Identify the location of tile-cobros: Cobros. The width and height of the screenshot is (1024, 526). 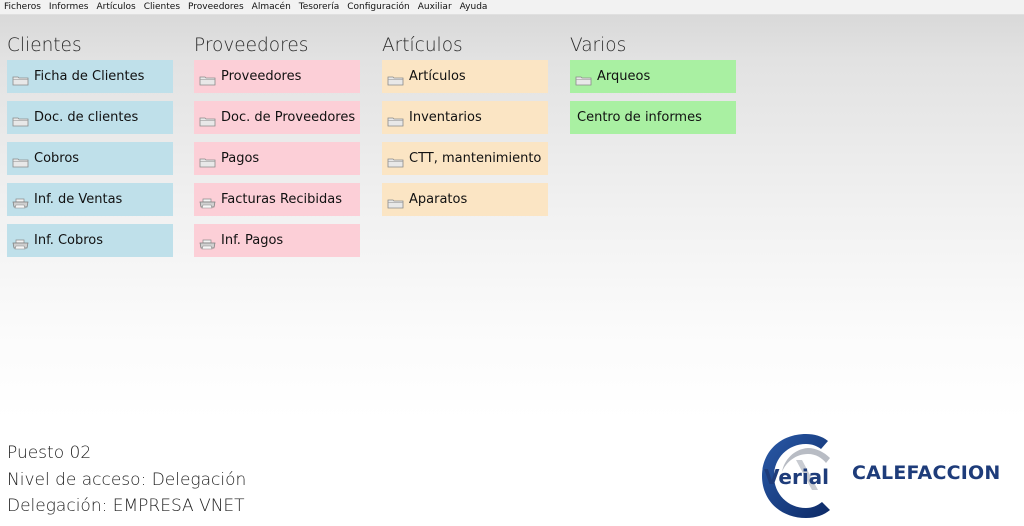
(90, 158).